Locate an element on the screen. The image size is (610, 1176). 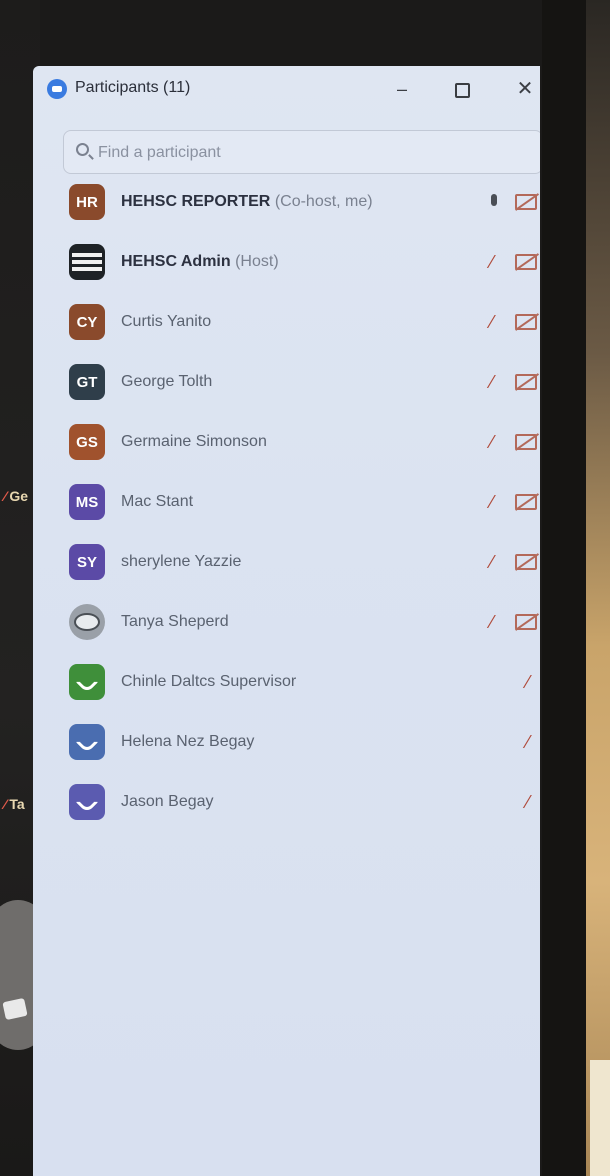
avatar: MS is located at coordinates (87, 502).